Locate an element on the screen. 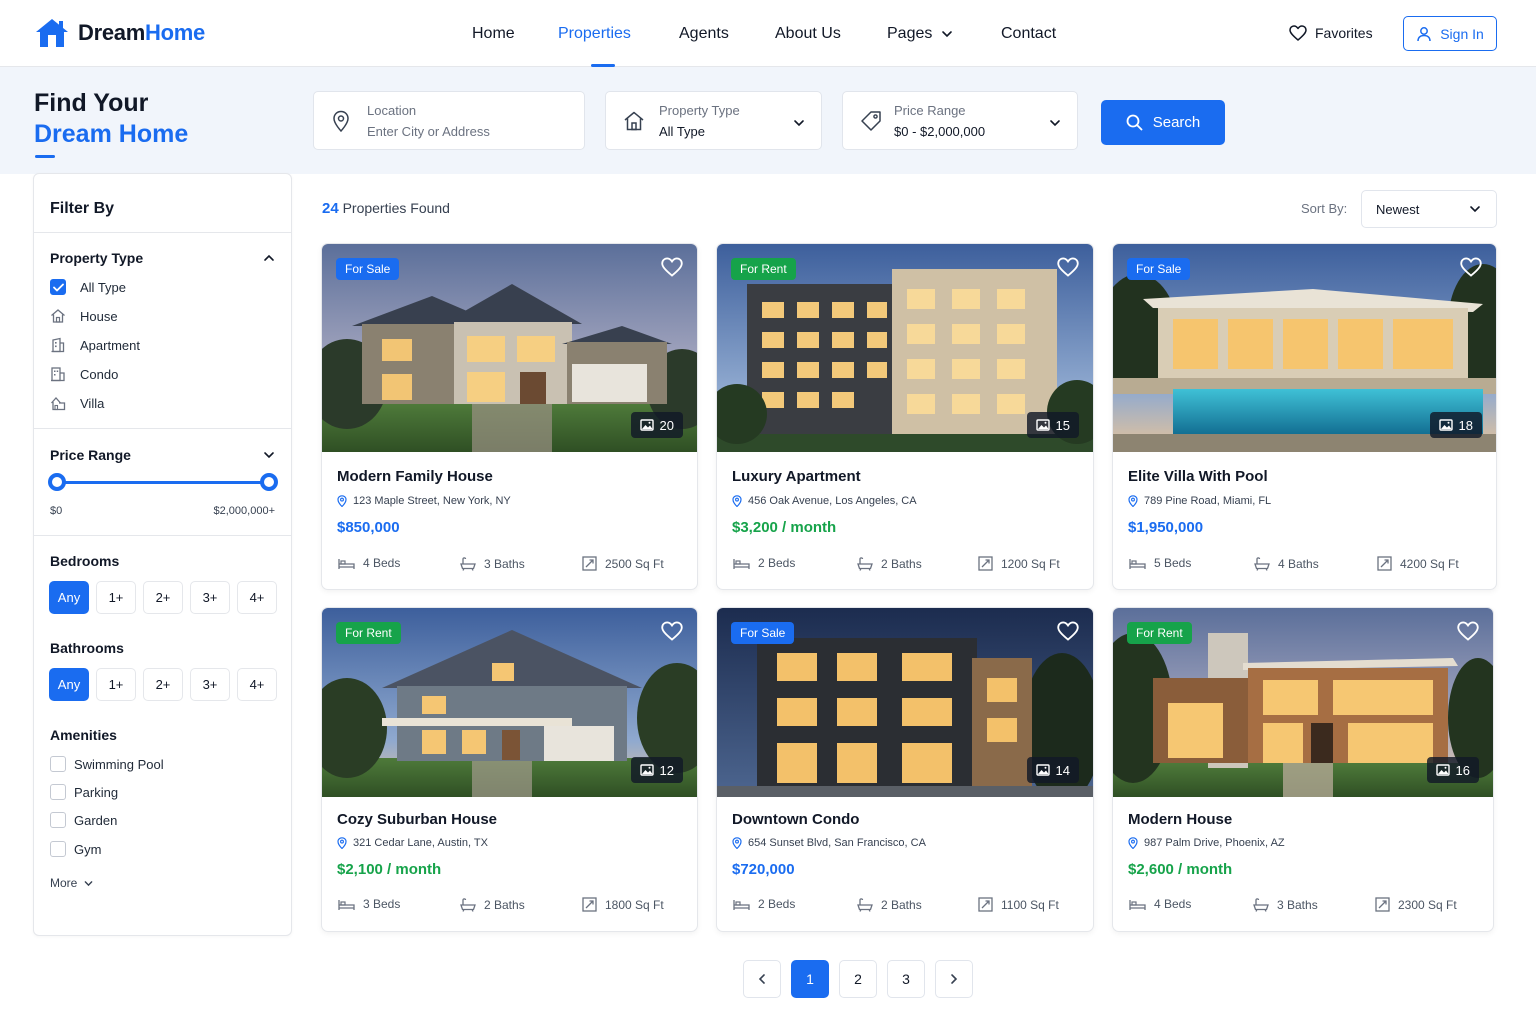  price-range-select: Price Range $0 - $2,000,000 is located at coordinates (960, 120).